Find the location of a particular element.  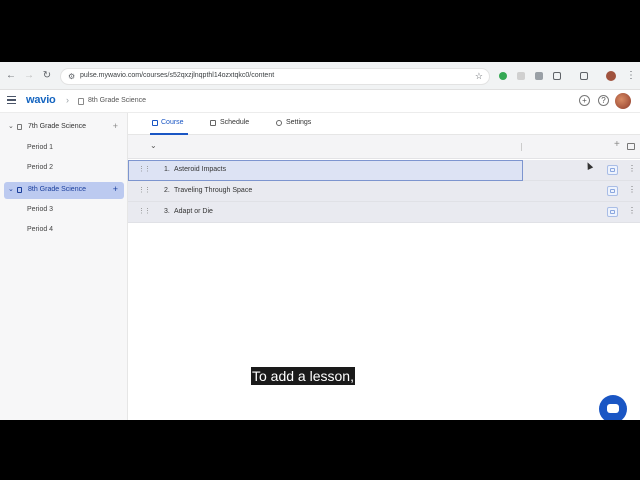

sidebar-course-8th-grade-science: ⌄ 8th Grade Science + is located at coordinates (64, 190).